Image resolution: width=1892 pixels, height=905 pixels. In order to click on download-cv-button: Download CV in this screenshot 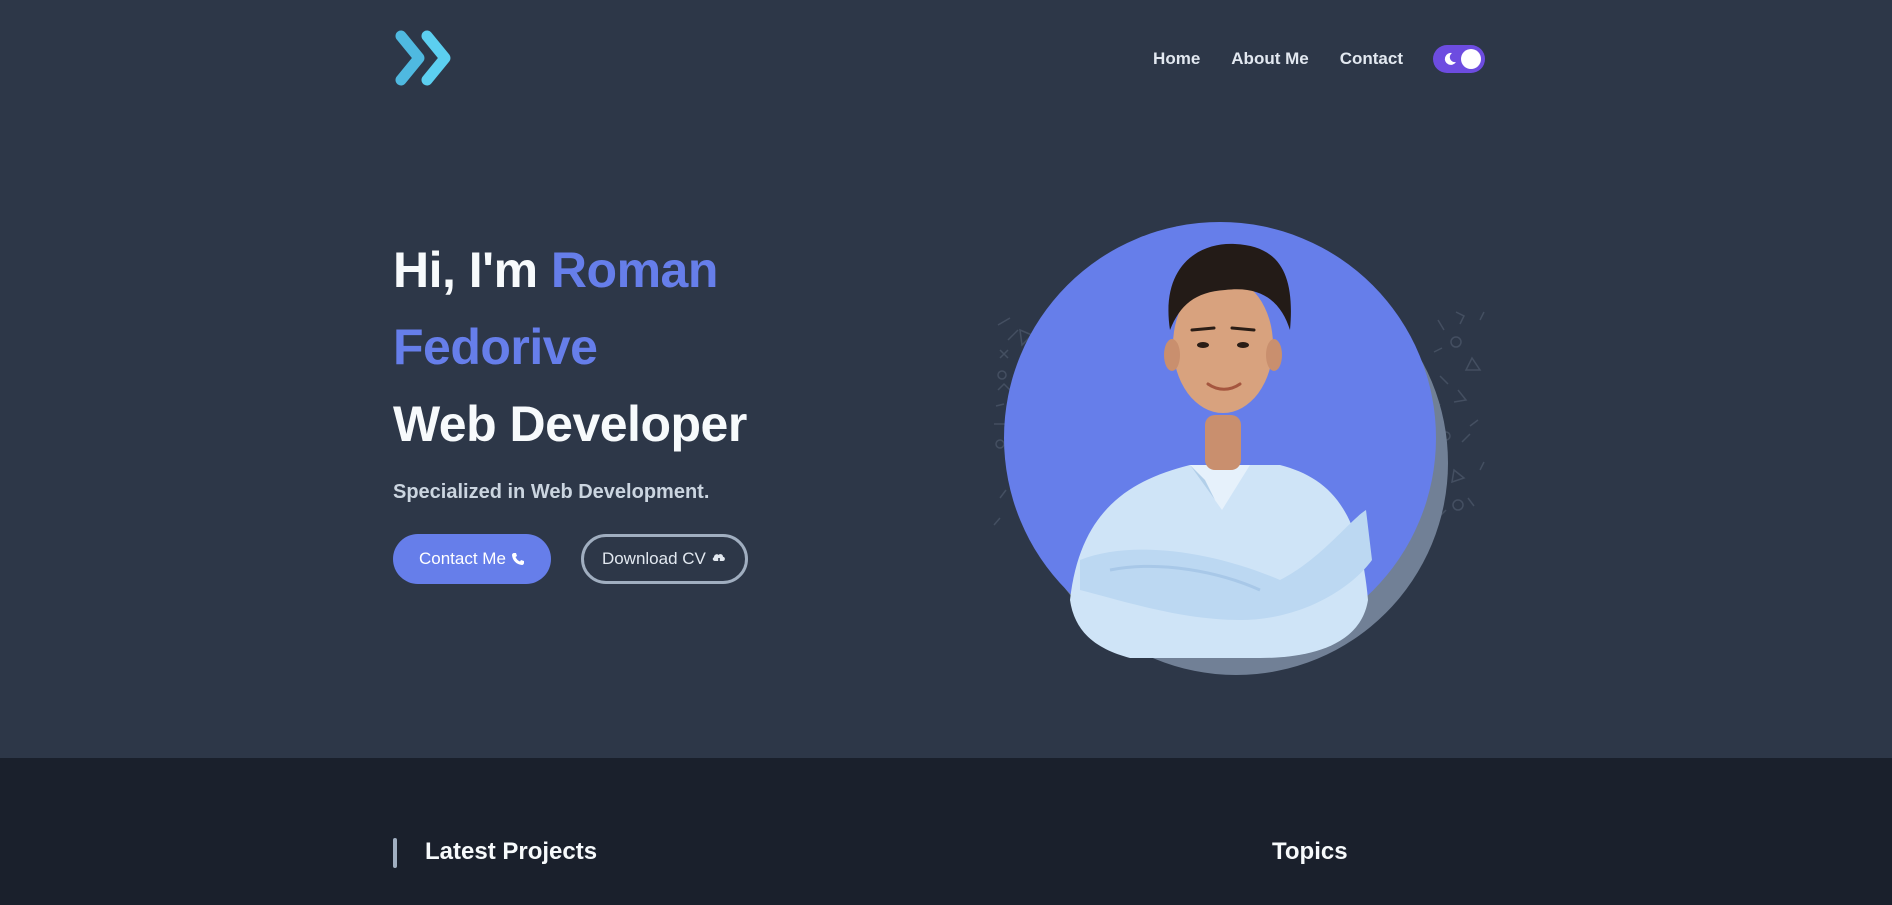, I will do `click(664, 559)`.